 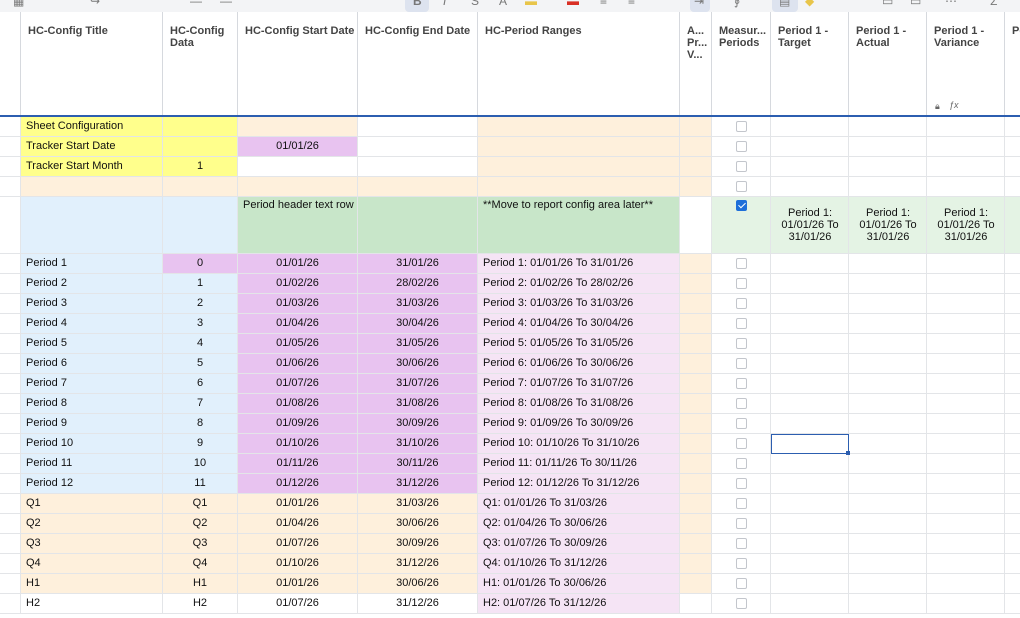 What do you see at coordinates (741, 64) in the screenshot?
I see `column-header: Measur... Periods` at bounding box center [741, 64].